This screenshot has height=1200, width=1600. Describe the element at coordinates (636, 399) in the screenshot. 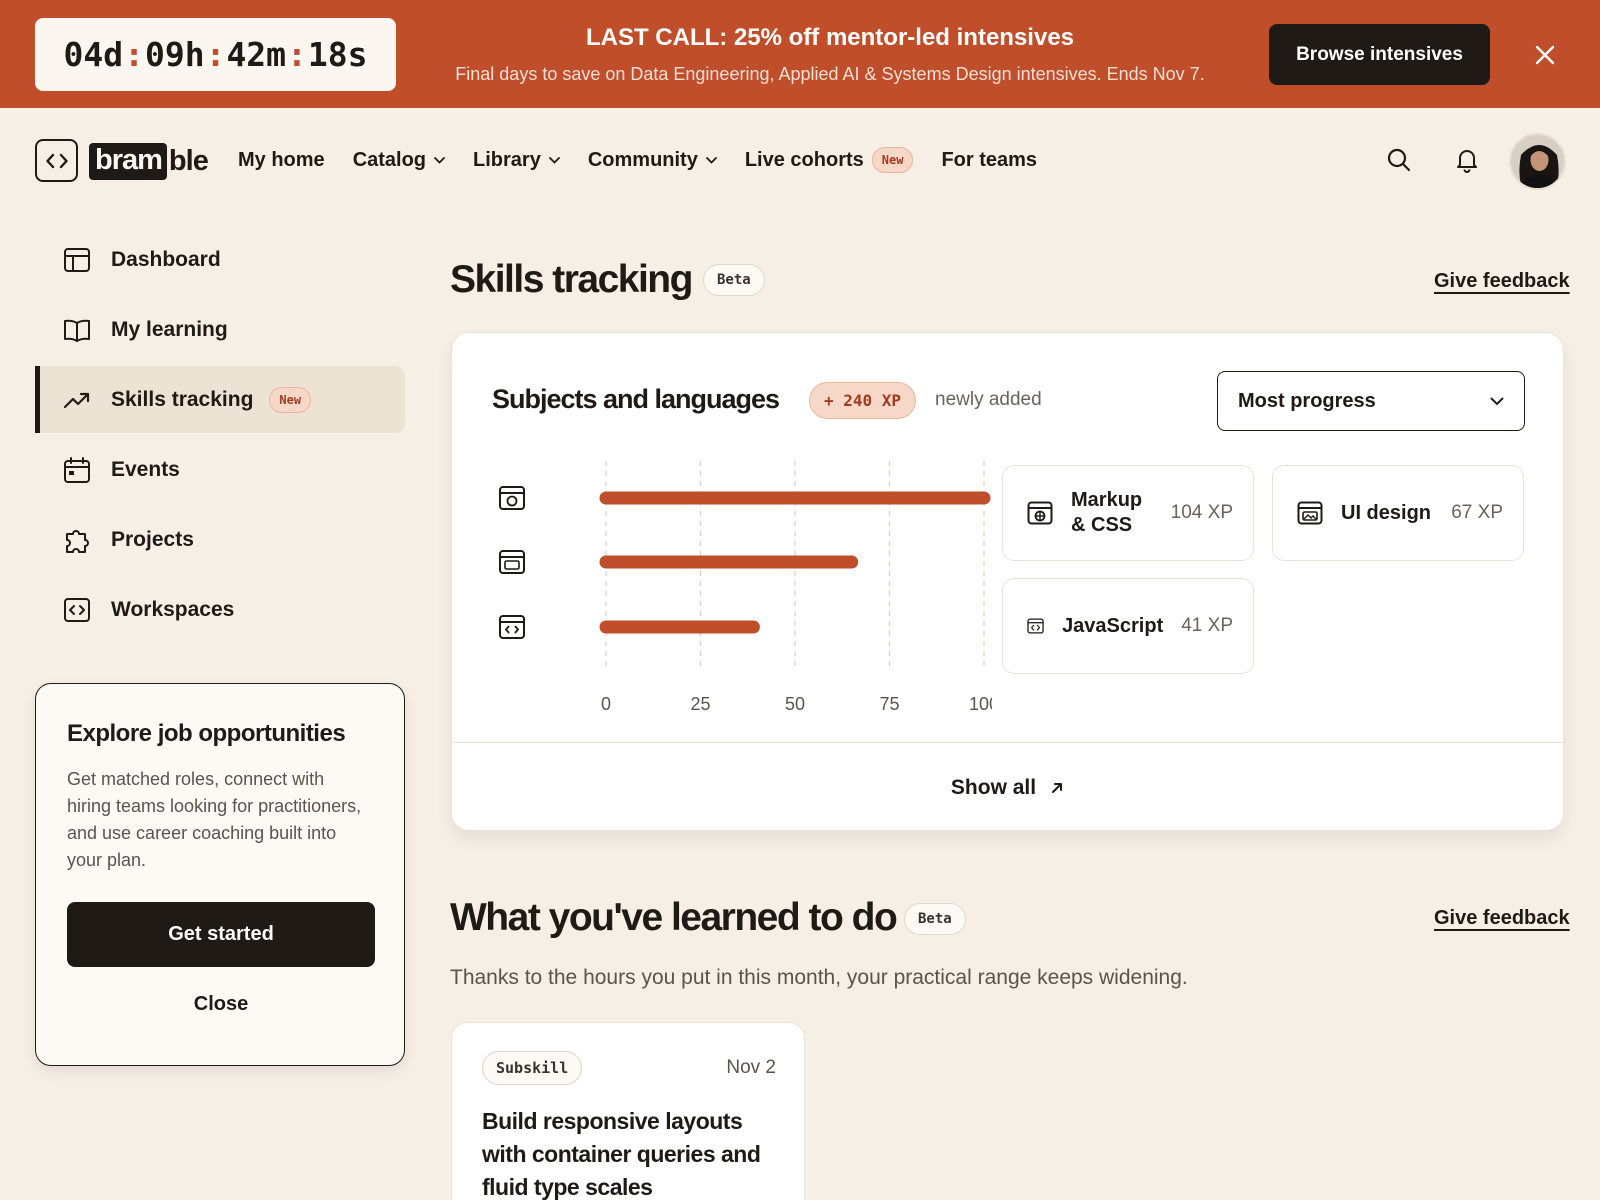

I see `card-title: Subjects and languages` at that location.